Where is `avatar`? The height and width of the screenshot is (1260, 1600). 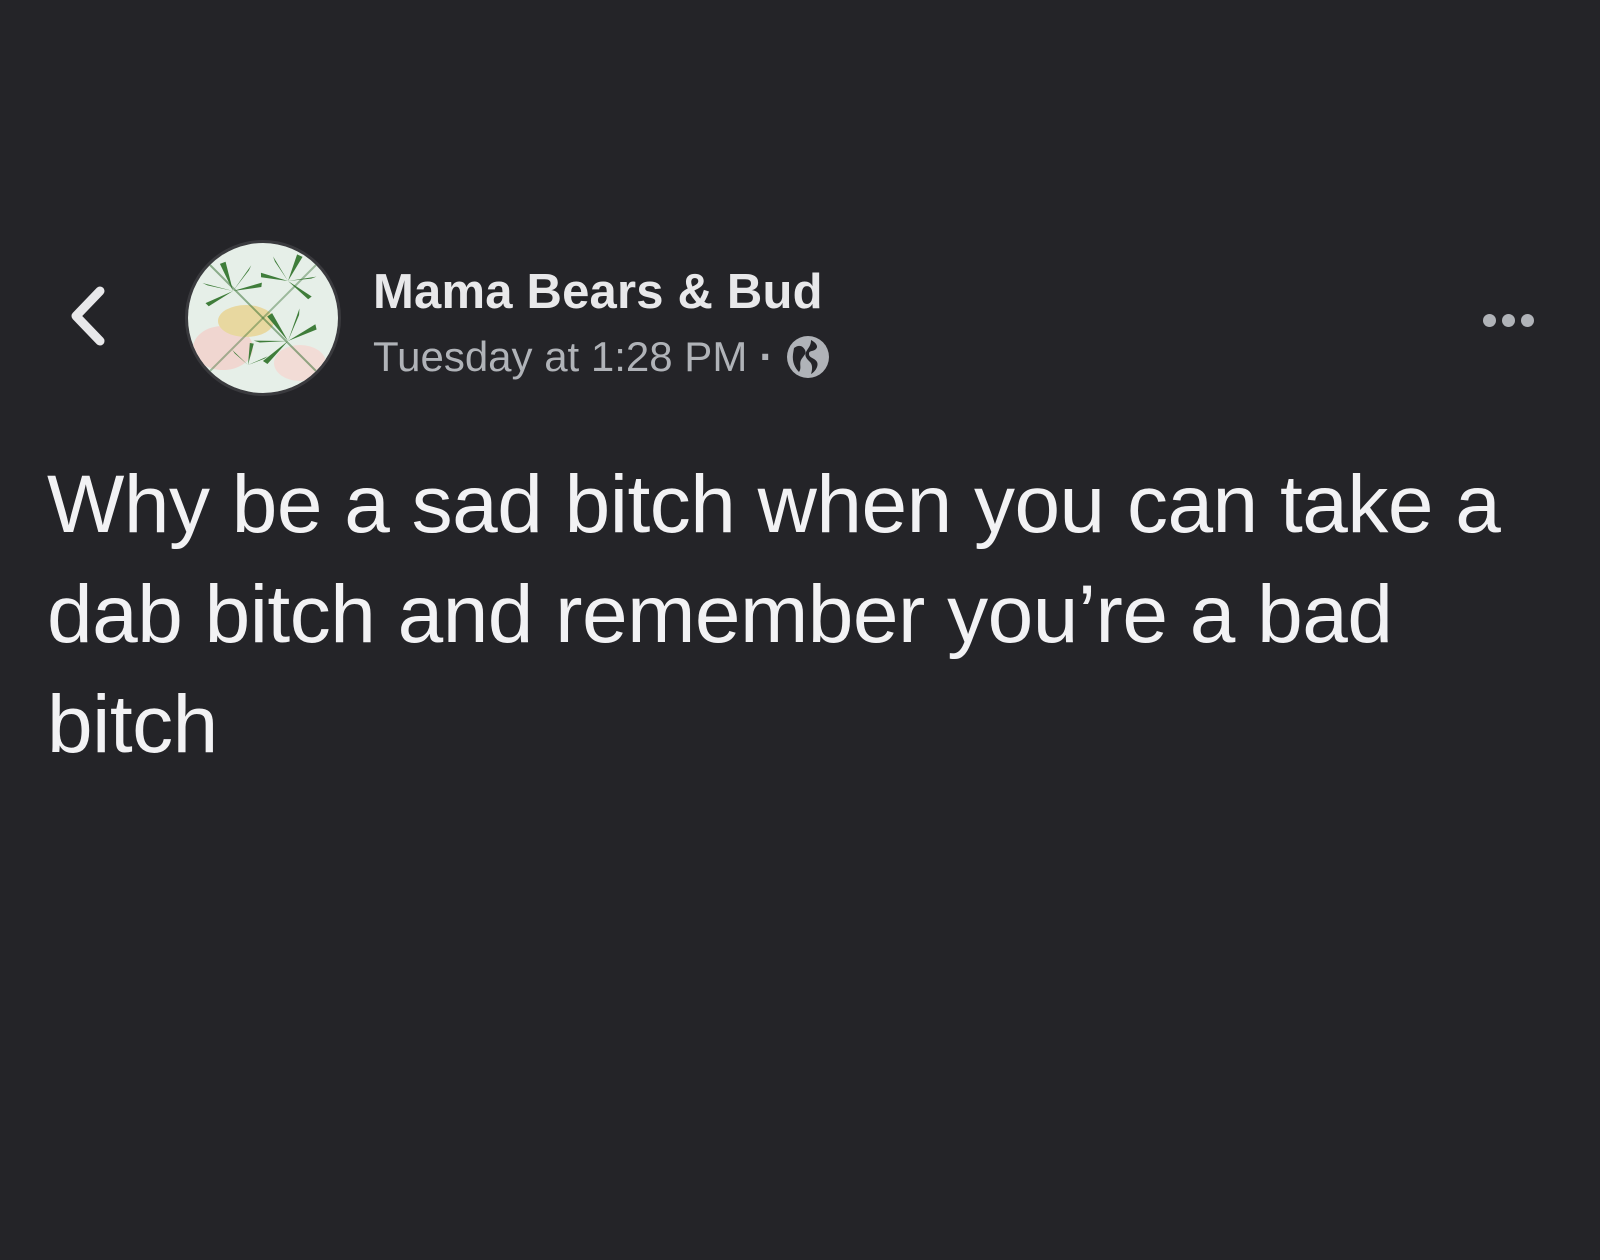 avatar is located at coordinates (263, 318).